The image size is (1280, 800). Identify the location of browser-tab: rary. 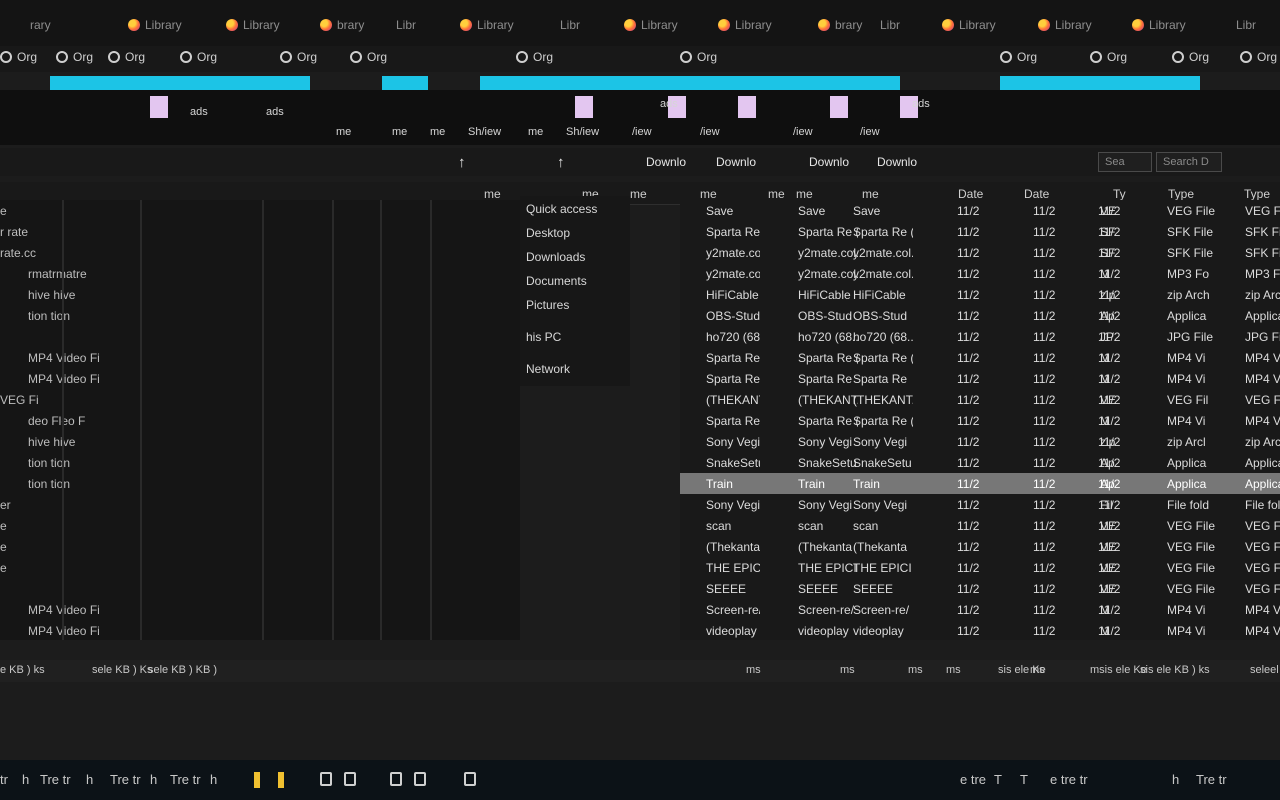
(40, 25).